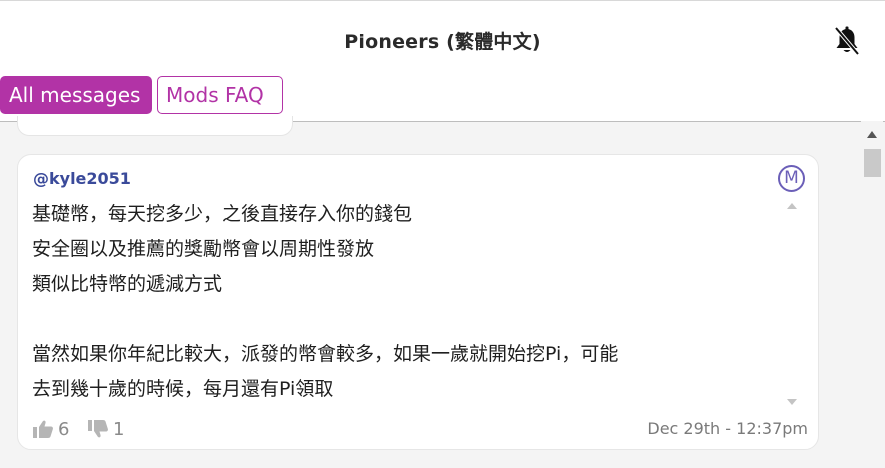 The height and width of the screenshot is (468, 885). Describe the element at coordinates (727, 428) in the screenshot. I see `message-timestamp: Dec 29th - 12:37pm` at that location.